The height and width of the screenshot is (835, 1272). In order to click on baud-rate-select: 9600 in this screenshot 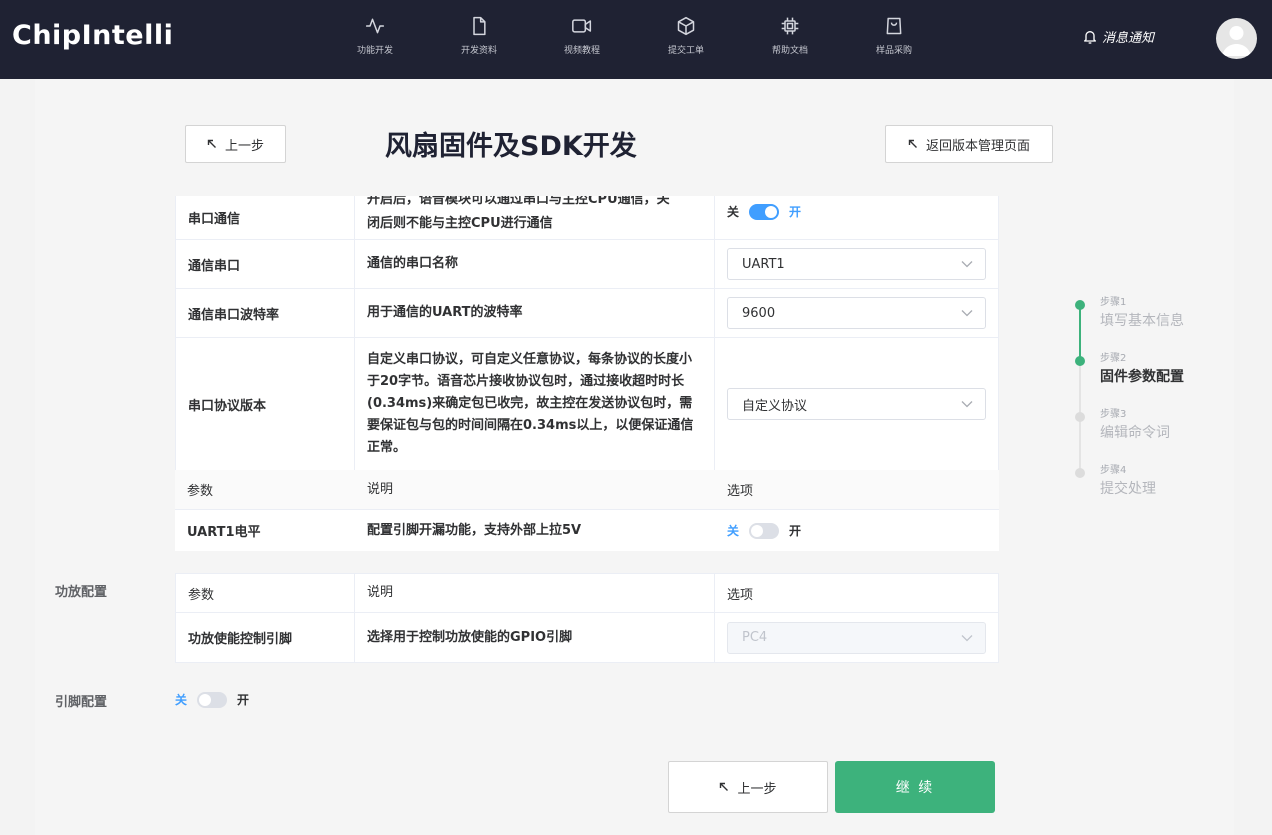, I will do `click(856, 313)`.